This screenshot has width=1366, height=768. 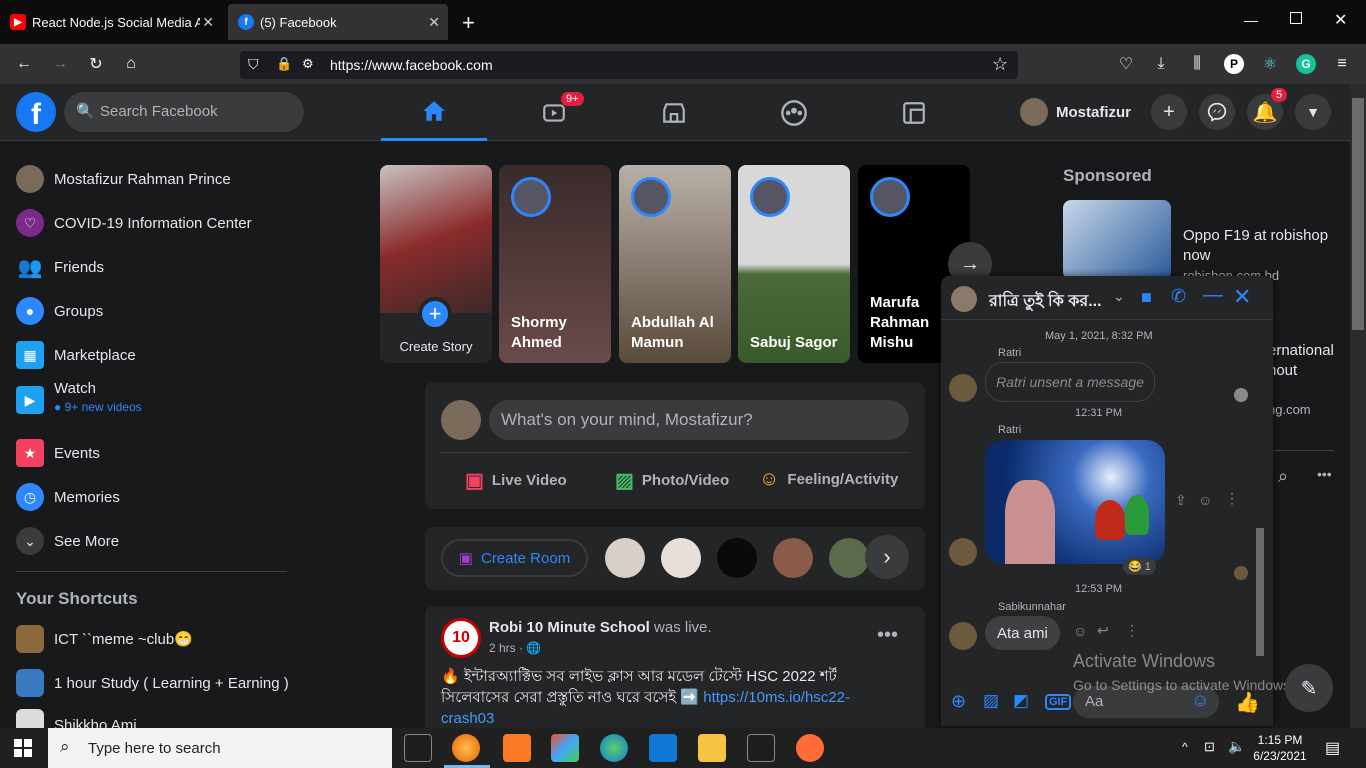 I want to click on minimize-window-button: —, so click(x=1251, y=20).